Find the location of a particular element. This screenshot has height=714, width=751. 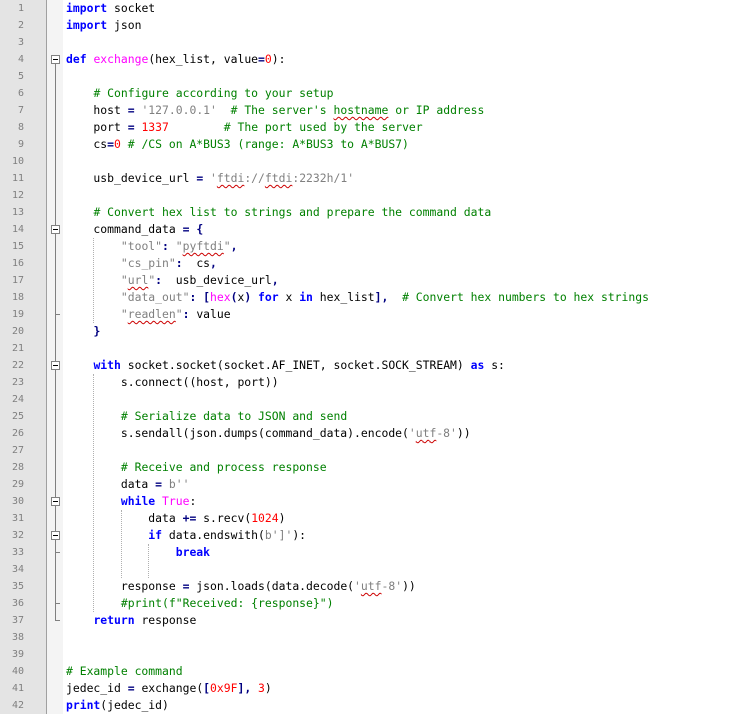

code-line: usb_device_url = 'ftdi://ftdi:2232h/1' is located at coordinates (210, 178).